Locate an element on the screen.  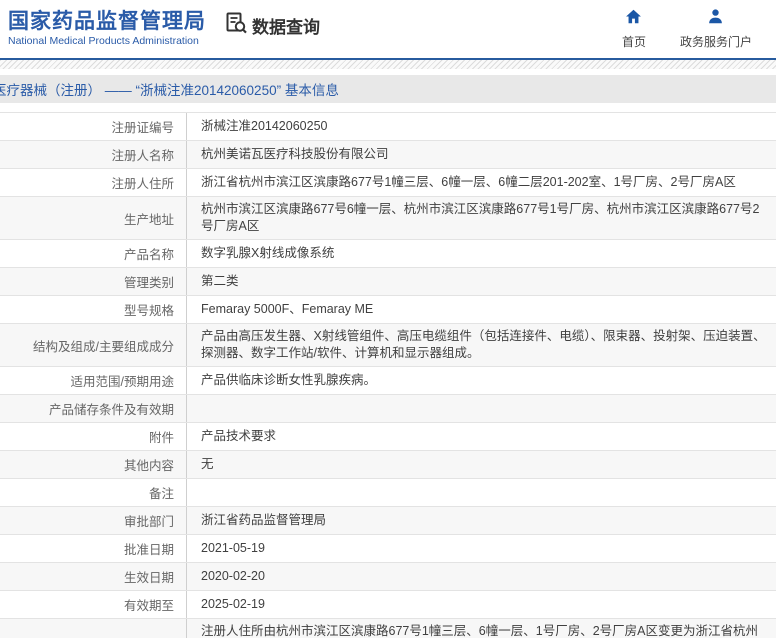
row-value: 第二类 is located at coordinates (220, 281).